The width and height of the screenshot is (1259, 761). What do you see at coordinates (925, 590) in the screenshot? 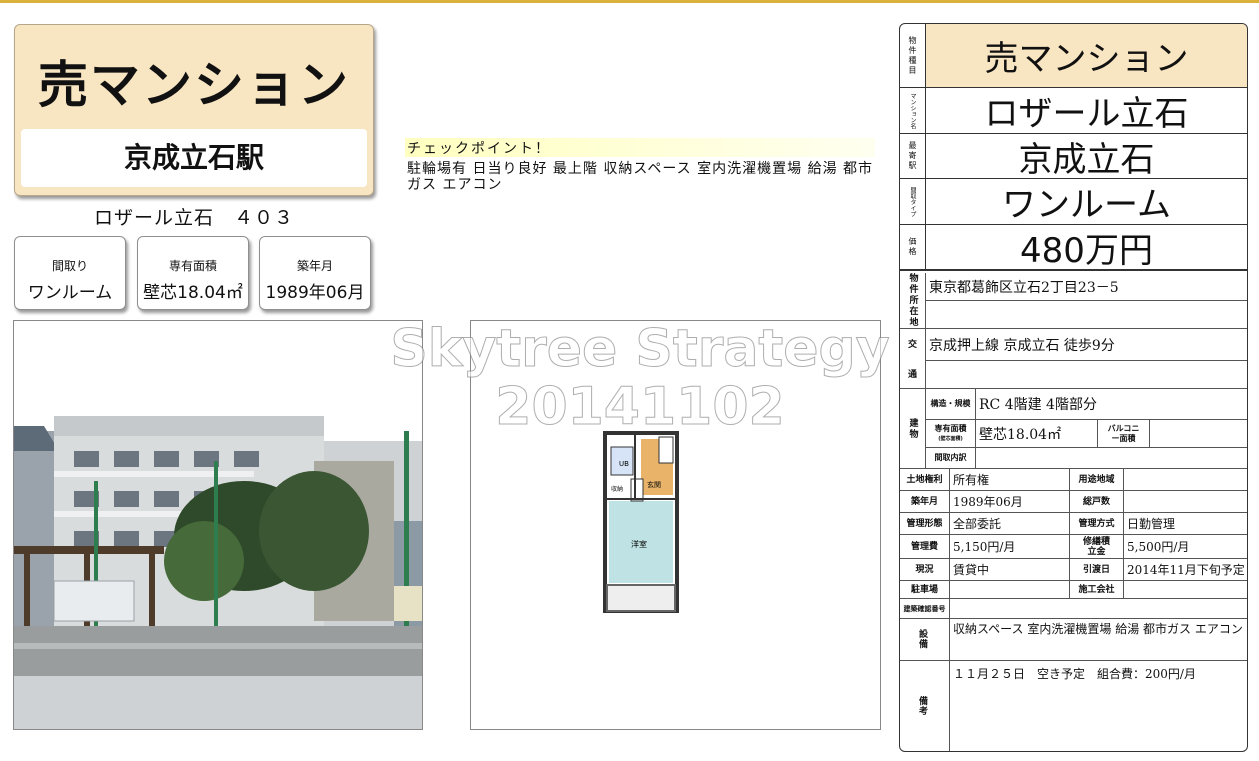
I see `parking-label: 駐車場` at bounding box center [925, 590].